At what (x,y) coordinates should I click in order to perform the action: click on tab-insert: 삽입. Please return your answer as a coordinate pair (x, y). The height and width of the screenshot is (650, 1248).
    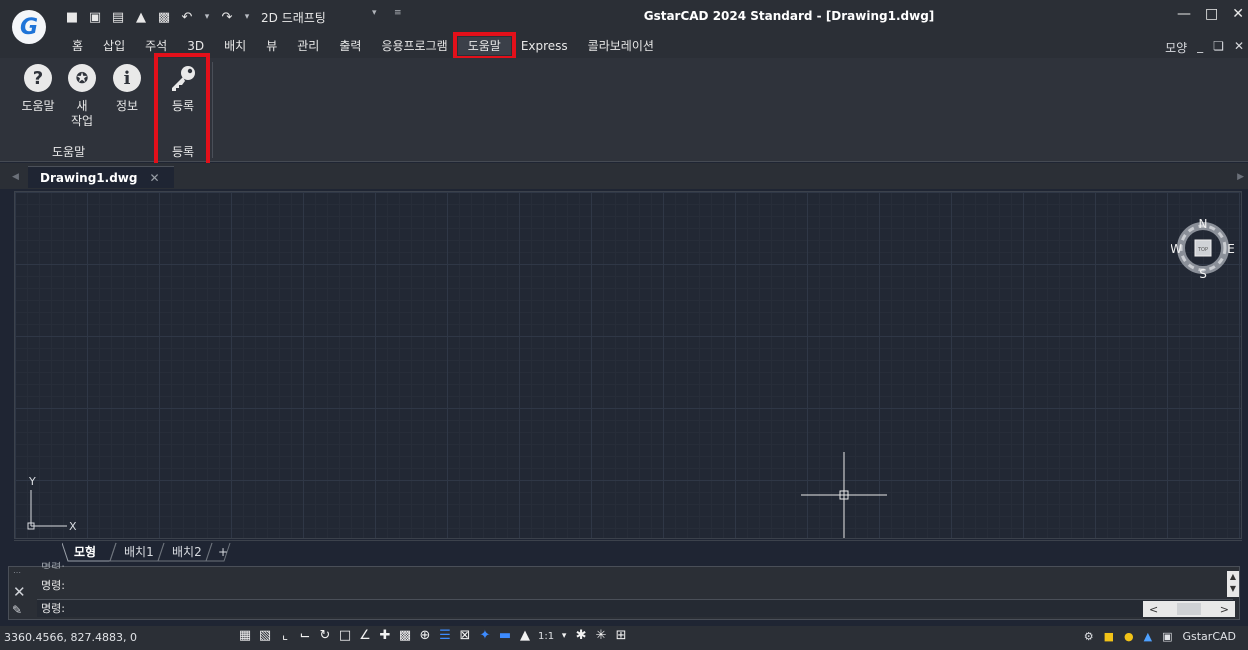
    Looking at the image, I should click on (114, 46).